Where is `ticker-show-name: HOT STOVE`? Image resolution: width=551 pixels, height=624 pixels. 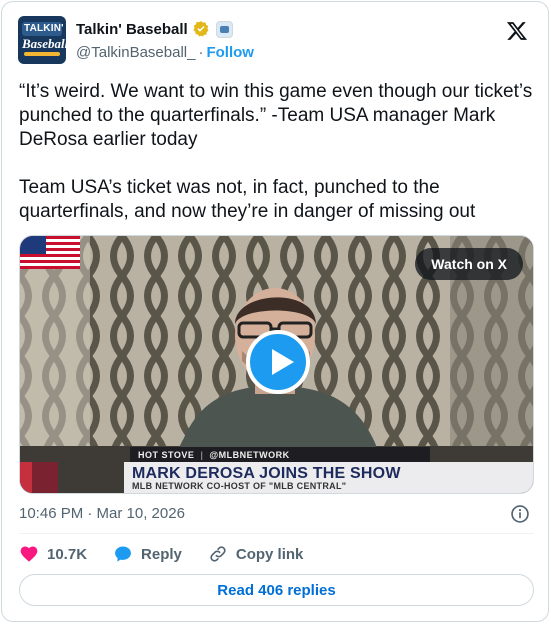
ticker-show-name: HOT STOVE is located at coordinates (166, 454).